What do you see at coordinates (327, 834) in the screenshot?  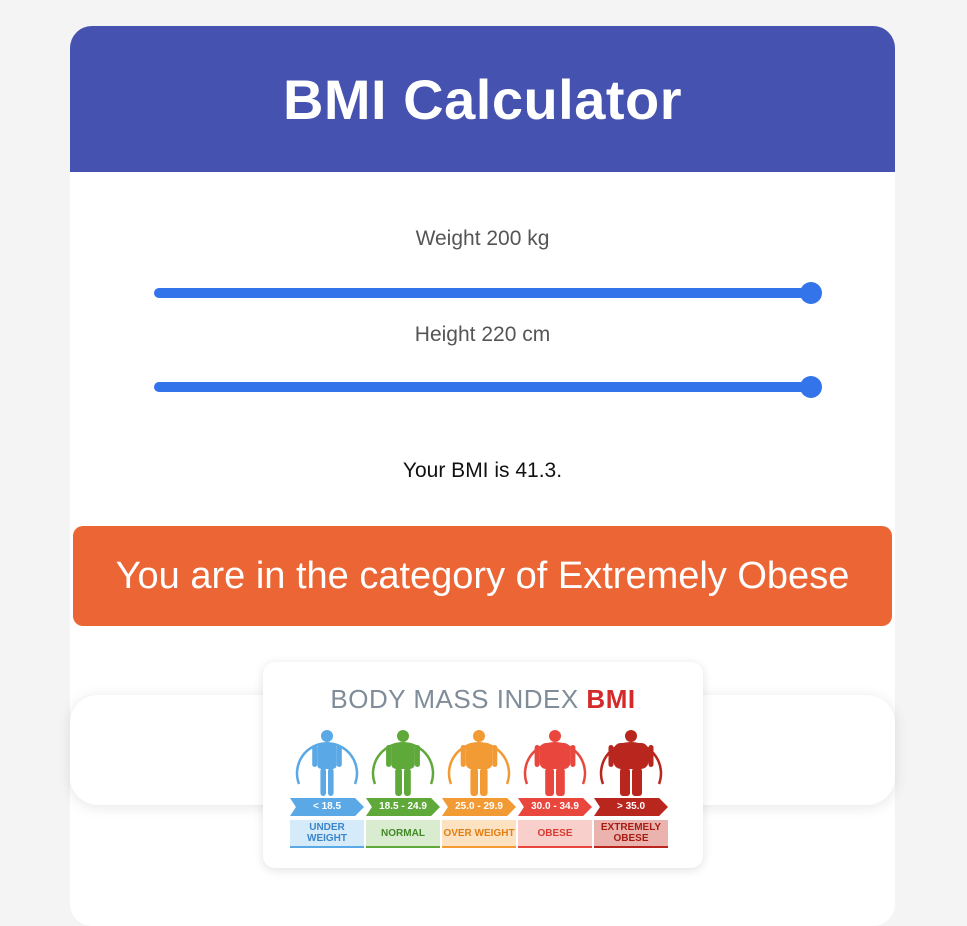 I see `bmi-category-label: UNDER WEIGHT` at bounding box center [327, 834].